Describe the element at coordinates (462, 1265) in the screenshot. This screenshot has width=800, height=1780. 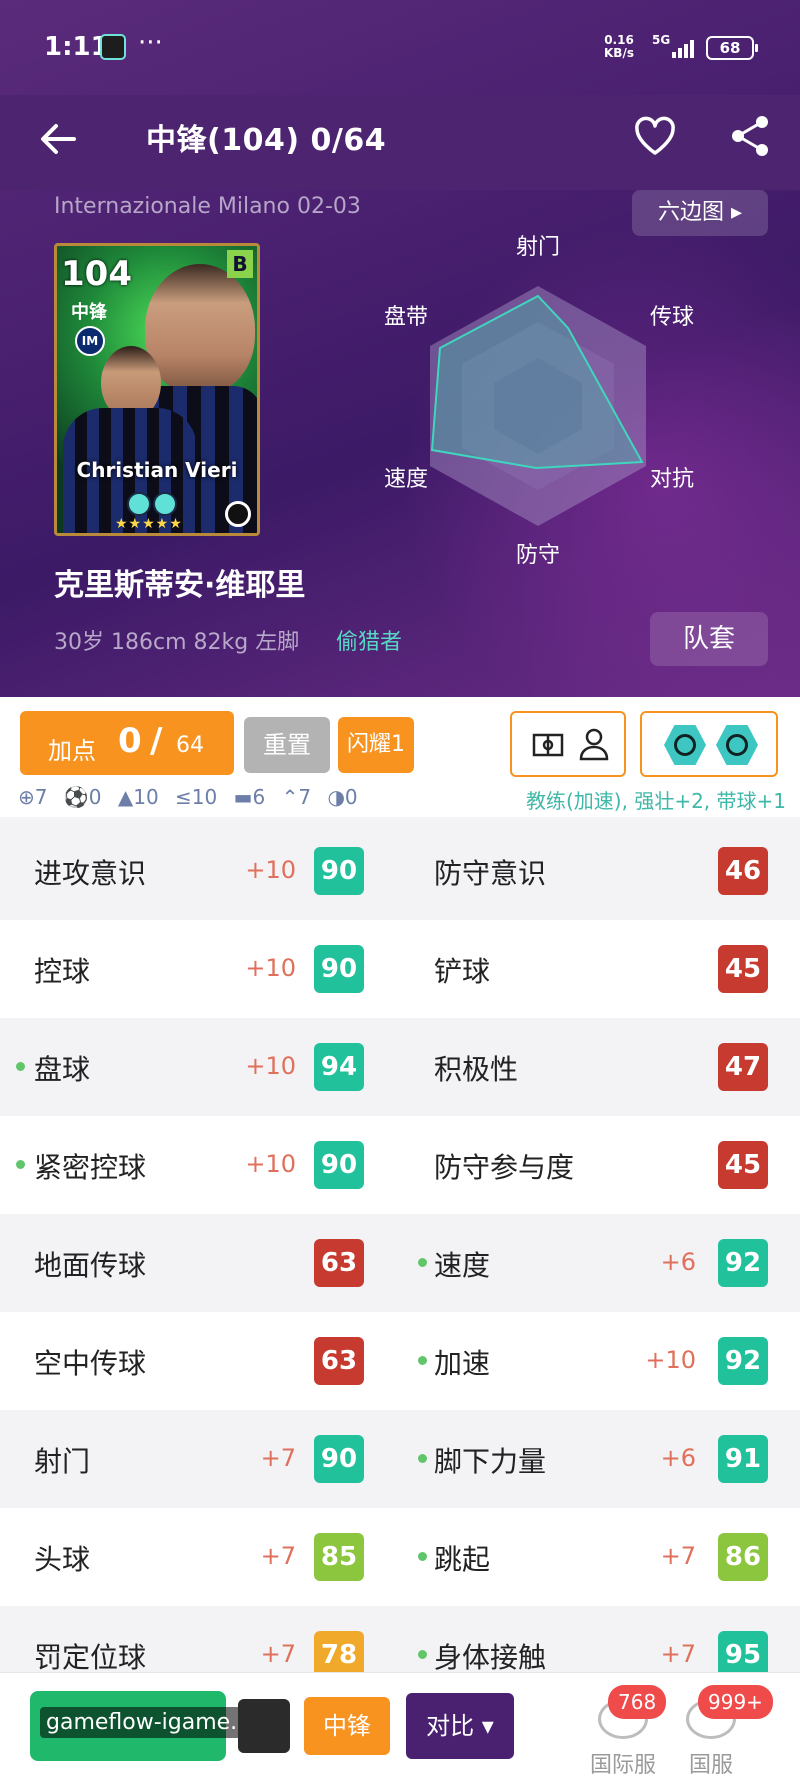
I see `stat-label: 速度` at that location.